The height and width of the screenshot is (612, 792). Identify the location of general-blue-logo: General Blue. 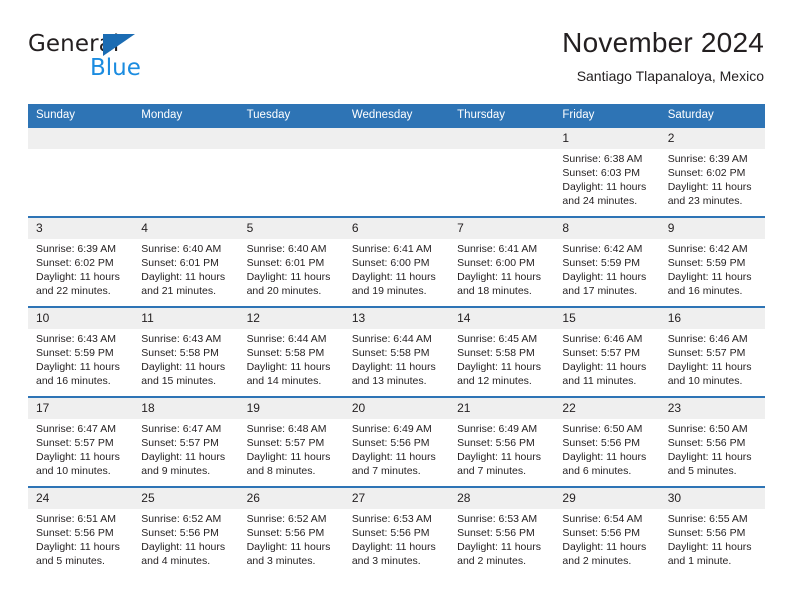
(118, 60).